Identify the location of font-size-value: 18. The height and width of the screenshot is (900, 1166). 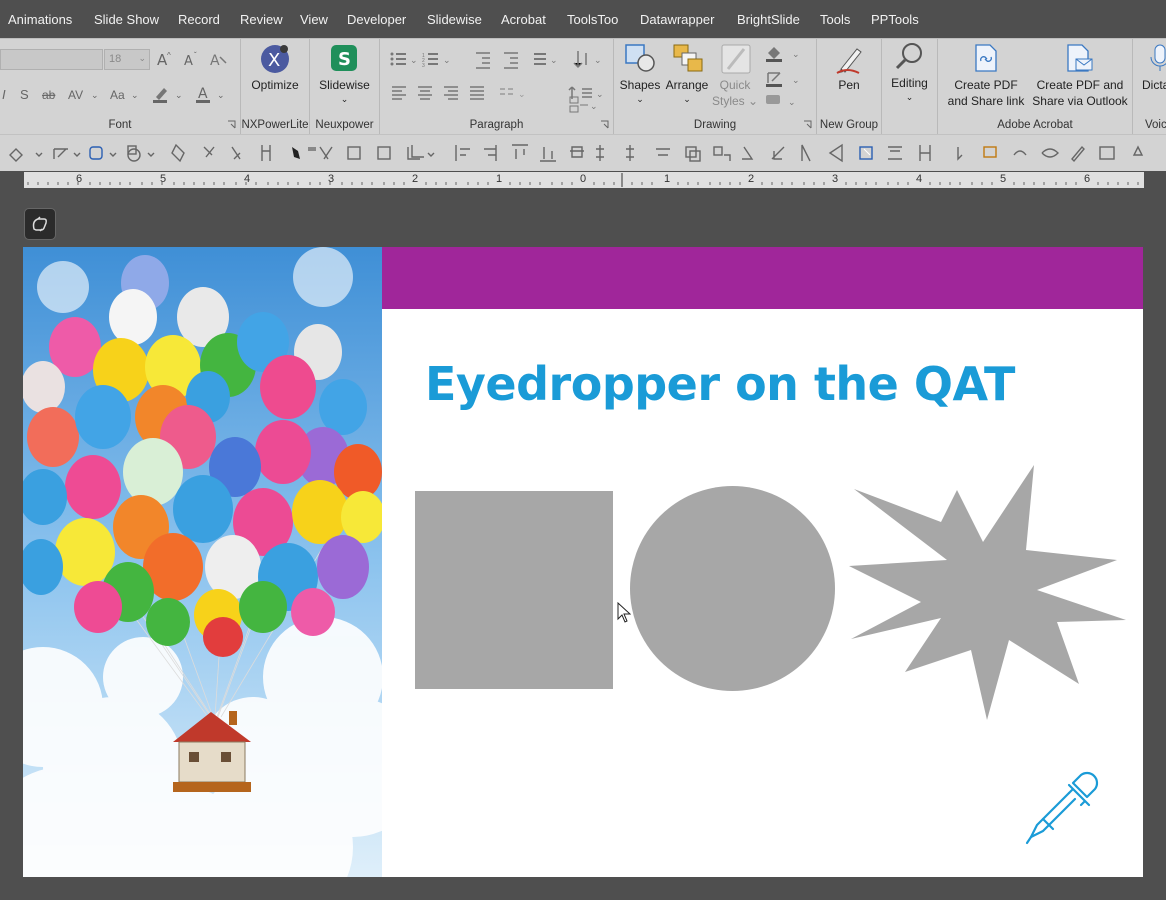
(115, 59).